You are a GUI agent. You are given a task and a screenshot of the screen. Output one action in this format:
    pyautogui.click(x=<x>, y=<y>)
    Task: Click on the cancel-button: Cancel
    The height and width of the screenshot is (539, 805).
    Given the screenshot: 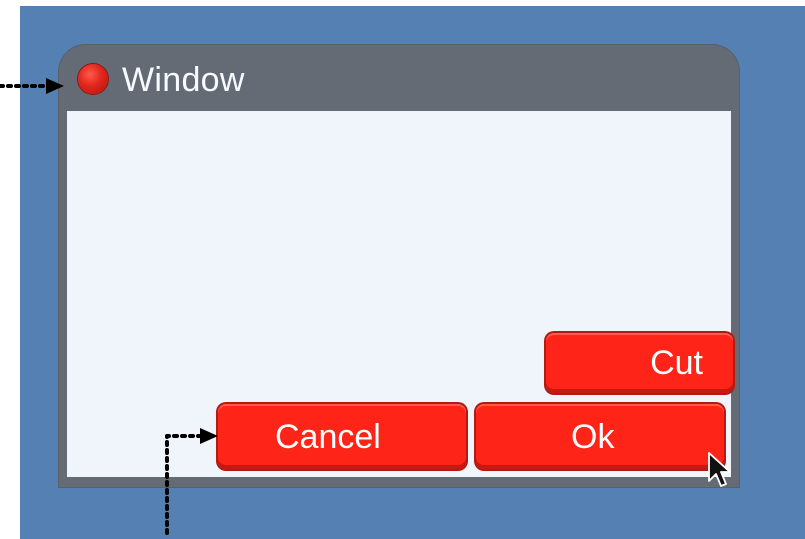 What is the action you would take?
    pyautogui.click(x=342, y=436)
    